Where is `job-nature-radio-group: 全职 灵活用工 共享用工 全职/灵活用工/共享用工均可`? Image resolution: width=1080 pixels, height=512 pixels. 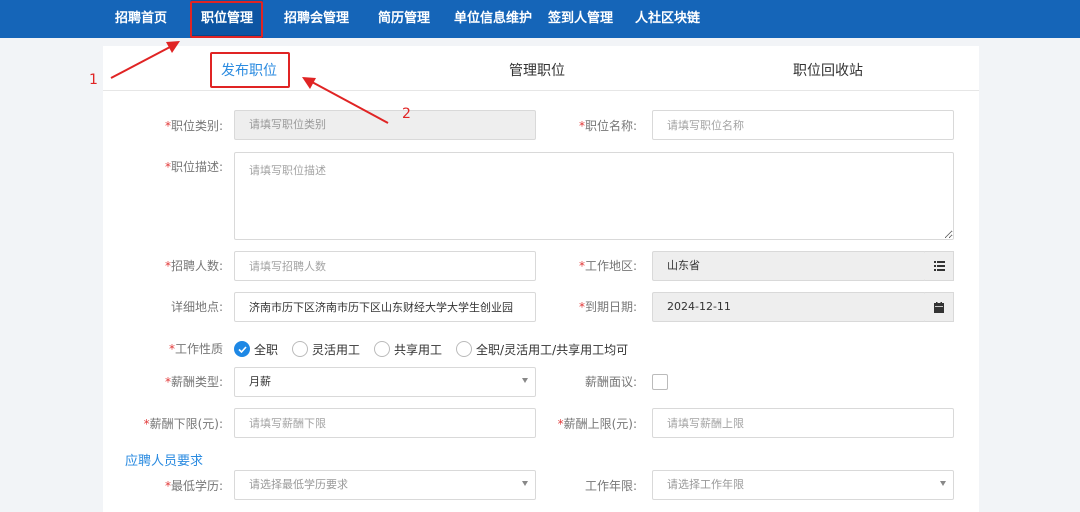
job-nature-radio-group: 全职 灵活用工 共享用工 全职/灵活用工/共享用工均可 is located at coordinates (438, 349).